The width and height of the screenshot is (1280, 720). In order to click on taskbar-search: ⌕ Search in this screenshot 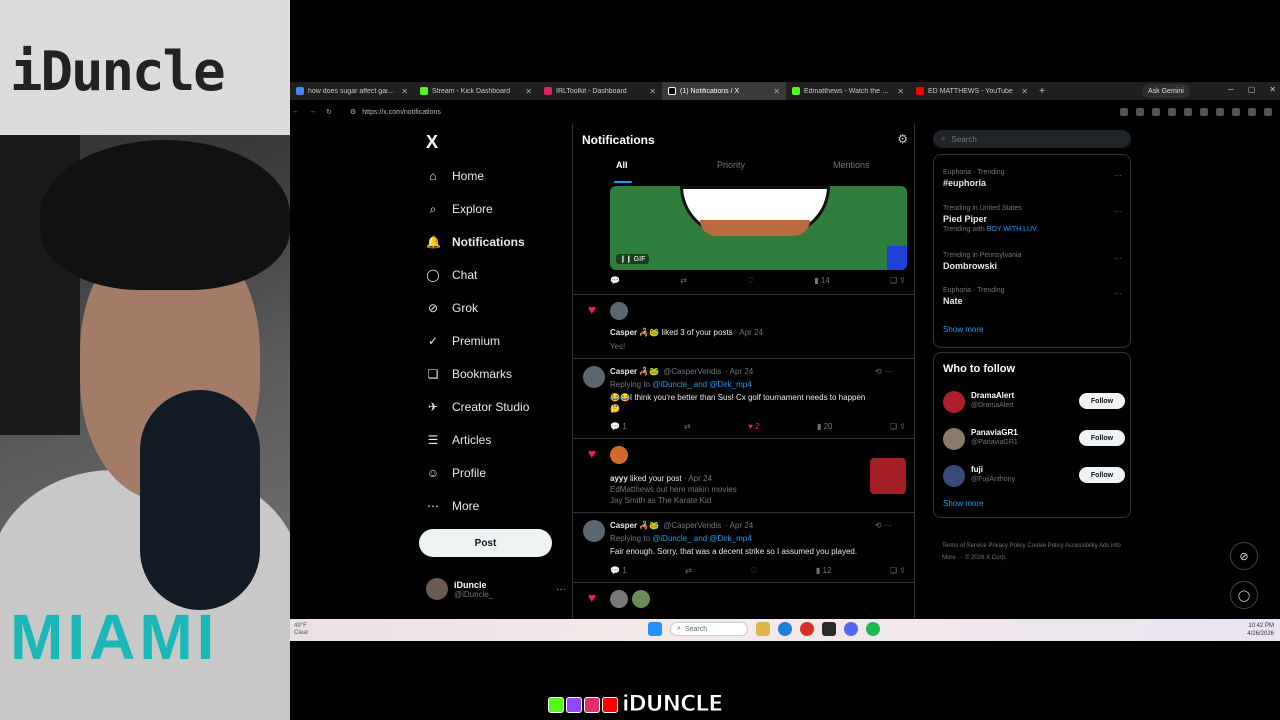, I will do `click(709, 629)`.